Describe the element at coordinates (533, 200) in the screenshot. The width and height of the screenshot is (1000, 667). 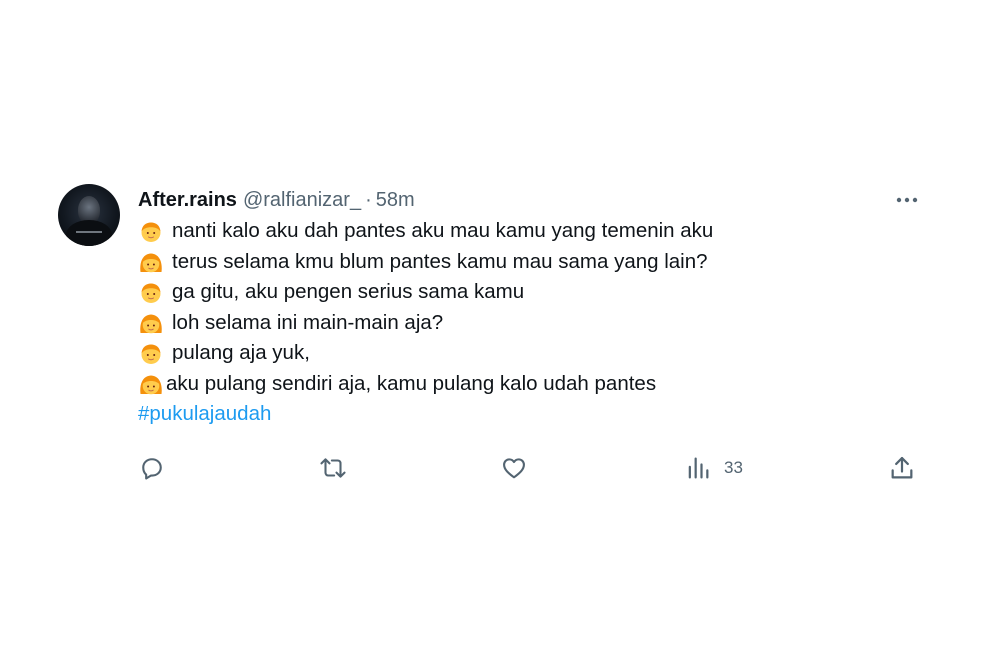
I see `tweet-header: After.rains @ralfianizar_ · 58m` at that location.